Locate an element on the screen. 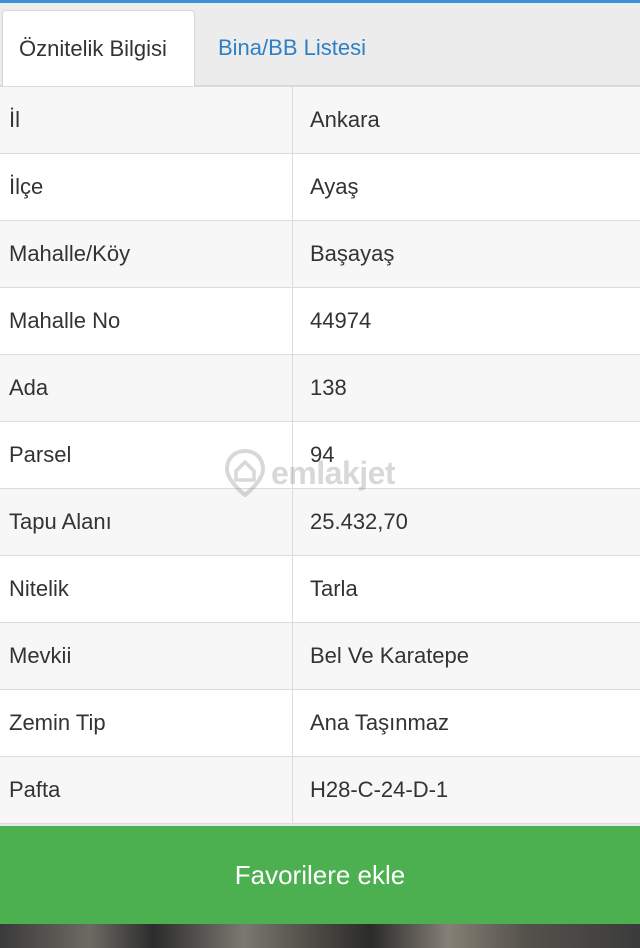  table-row: Nitelik Tarla is located at coordinates (320, 589).